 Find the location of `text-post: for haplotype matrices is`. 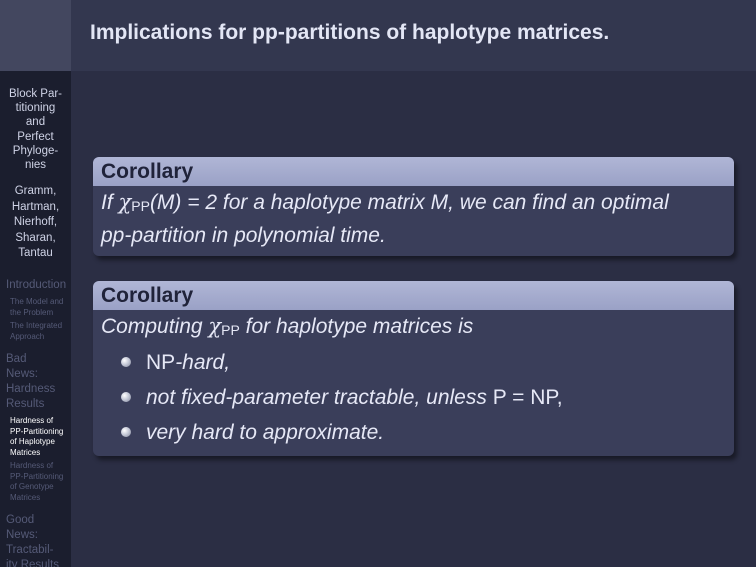

text-post: for haplotype matrices is is located at coordinates (356, 326).